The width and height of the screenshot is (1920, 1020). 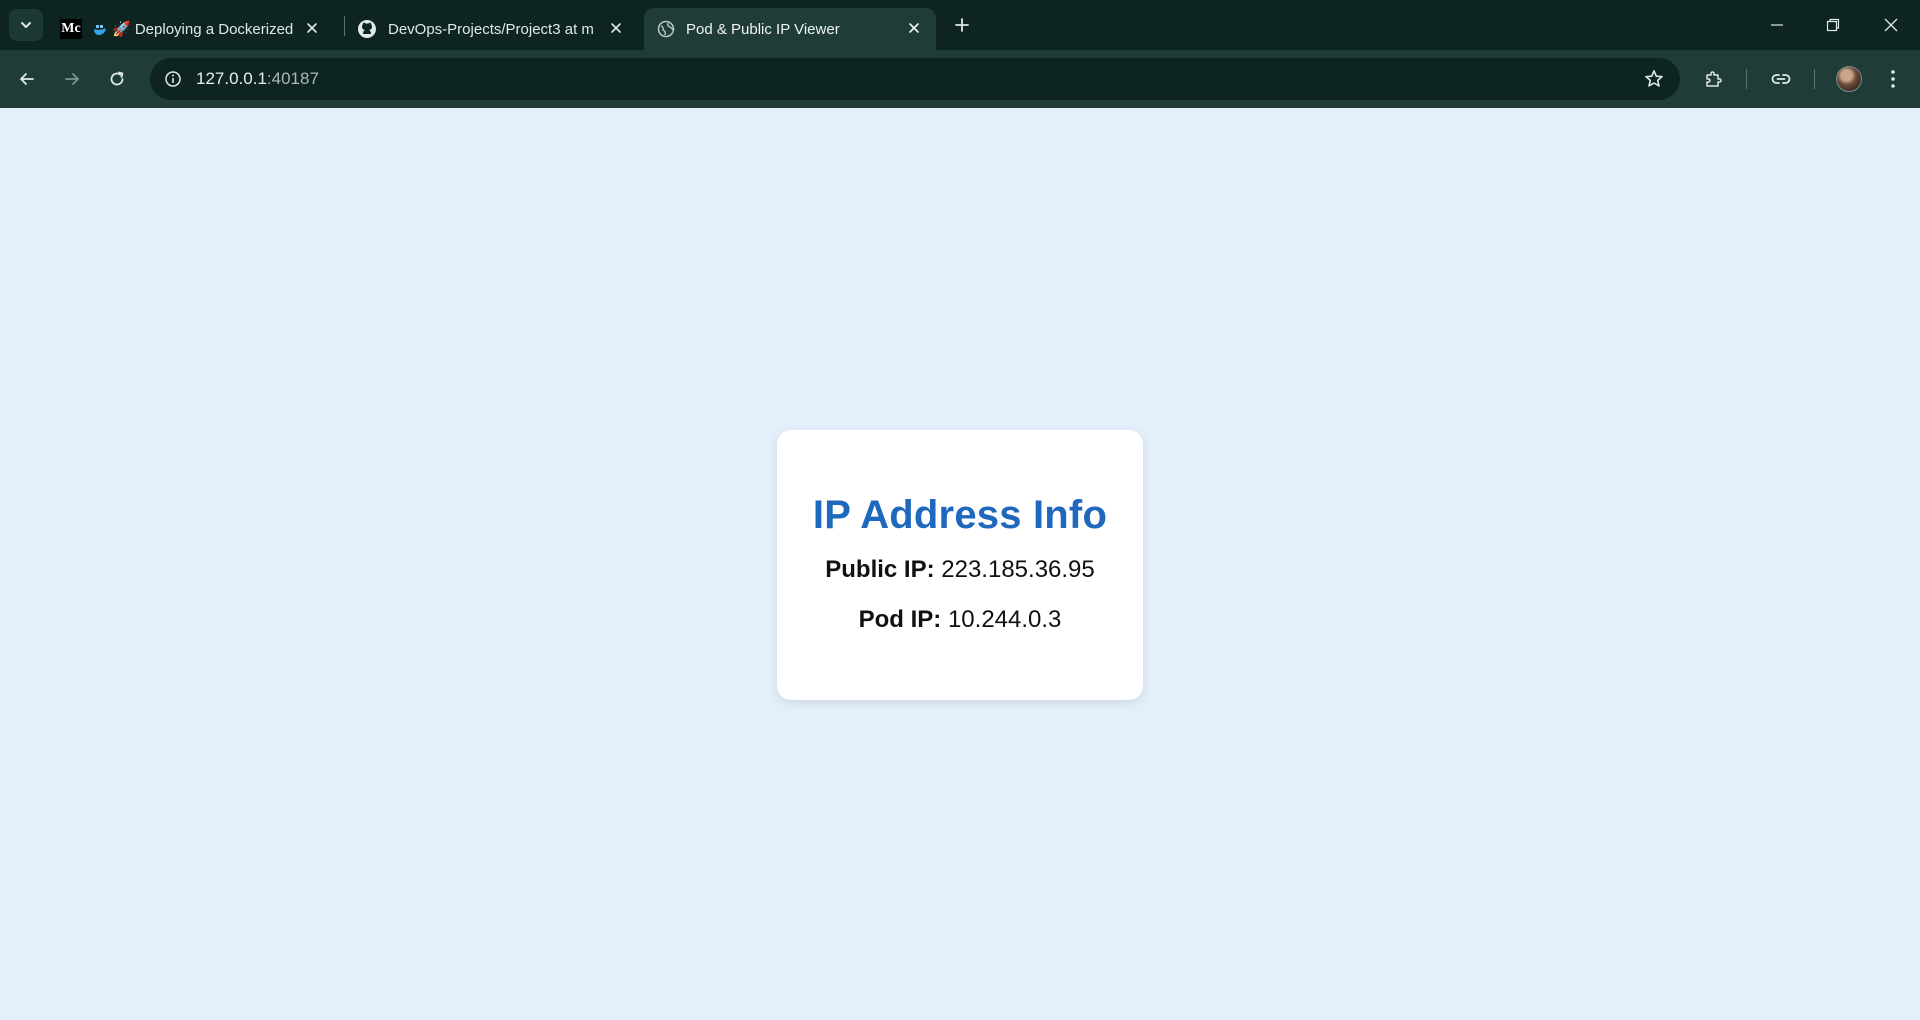 I want to click on minimize-icon, so click(x=1777, y=25).